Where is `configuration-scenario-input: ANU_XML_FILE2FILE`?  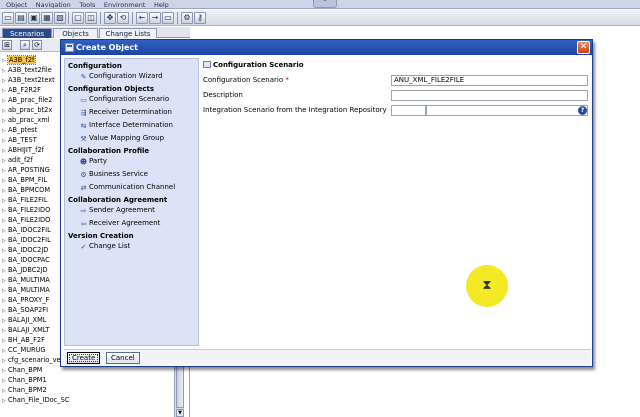
configuration-scenario-input: ANU_XML_FILE2FILE is located at coordinates (489, 80).